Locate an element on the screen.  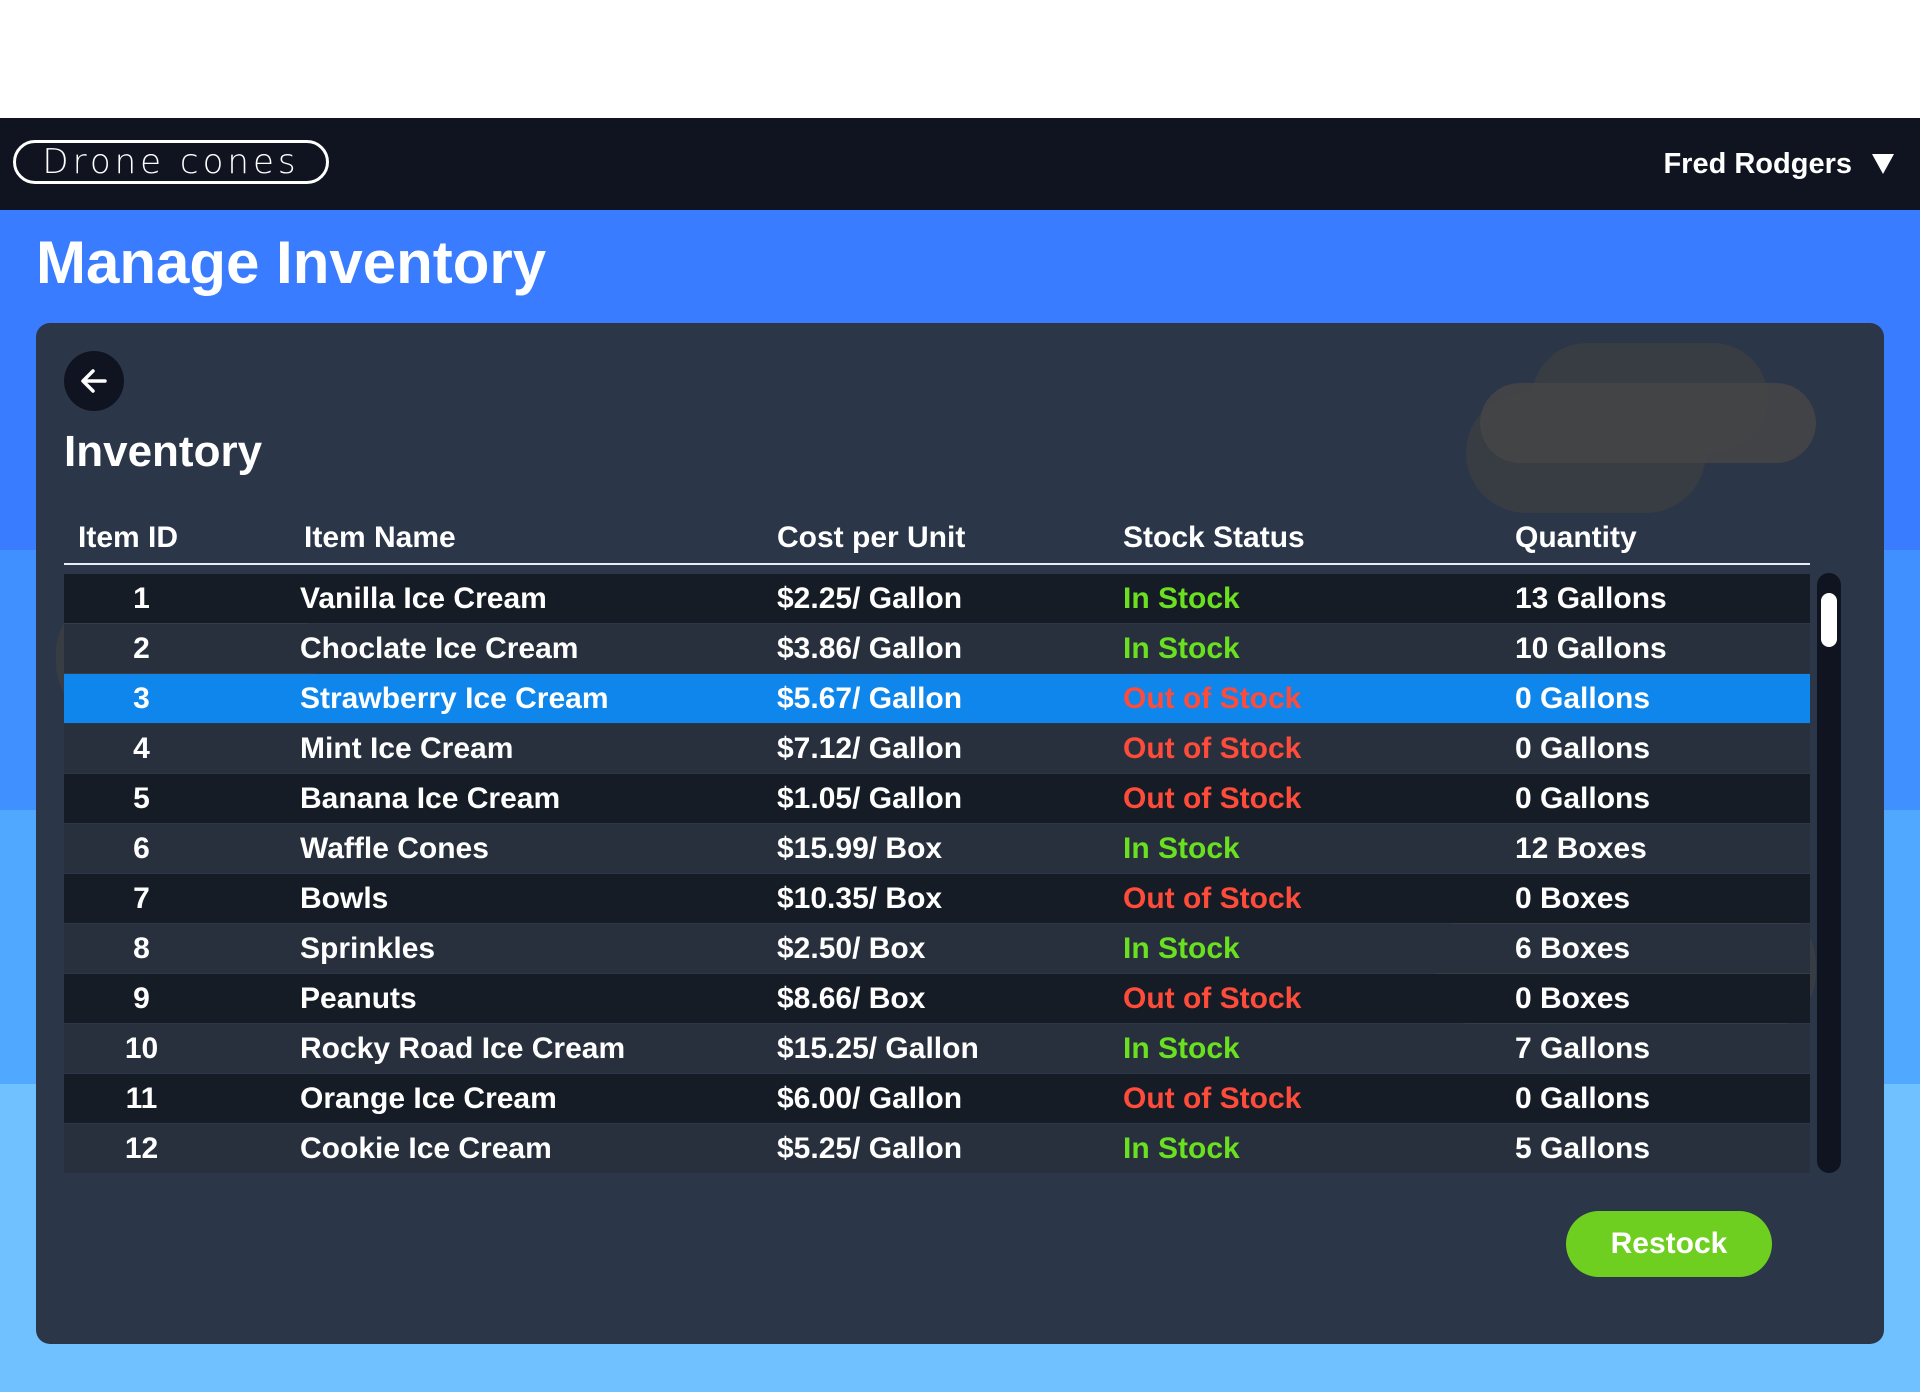
cell-cost: $15.99/ Box is located at coordinates (860, 848).